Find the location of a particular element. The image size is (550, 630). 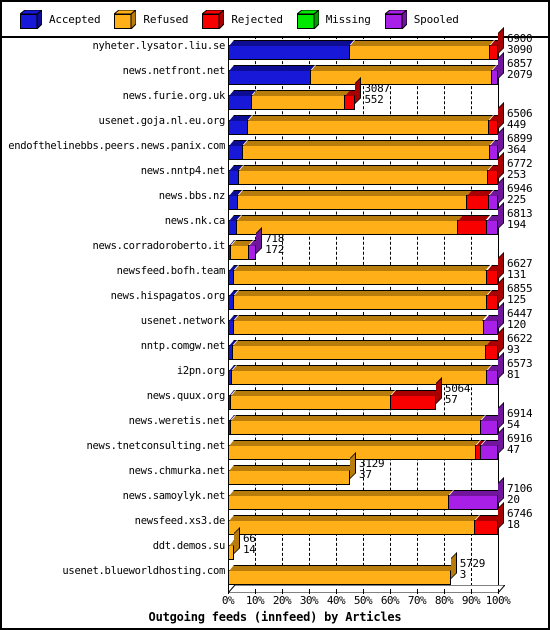

chart-row: usenet.goja.nl.eu.org 6506 449 is located at coordinates (275, 119).